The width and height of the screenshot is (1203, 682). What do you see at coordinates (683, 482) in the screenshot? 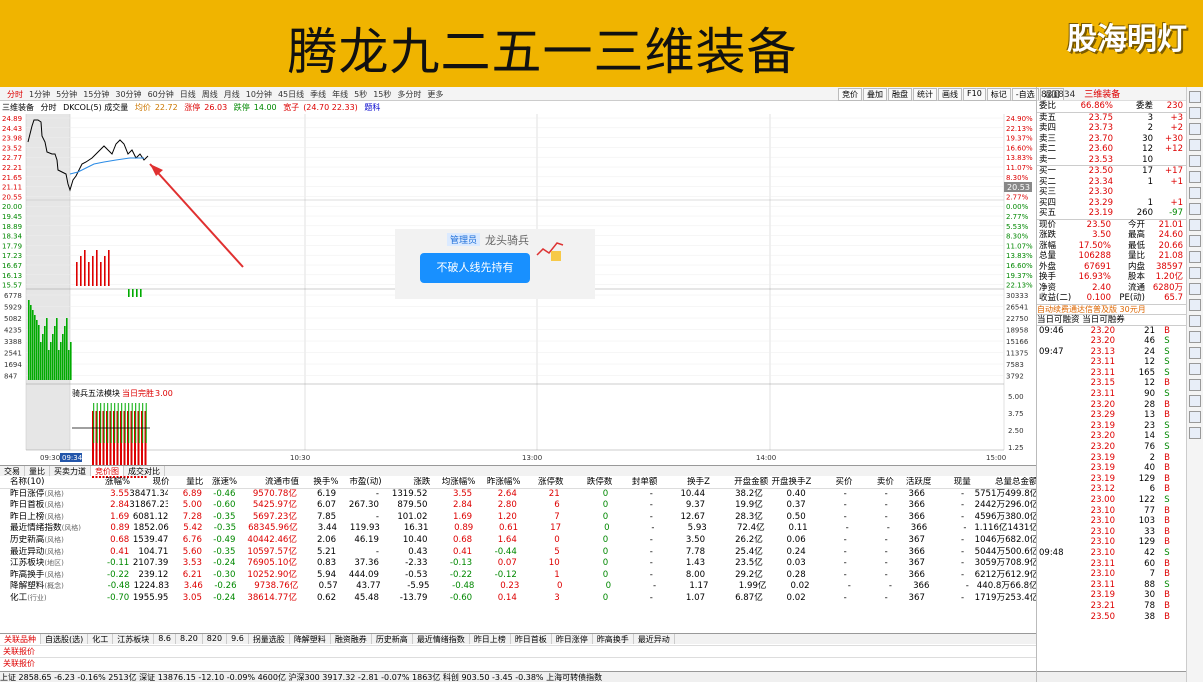
I see `column-header: 换手Z` at bounding box center [683, 482].